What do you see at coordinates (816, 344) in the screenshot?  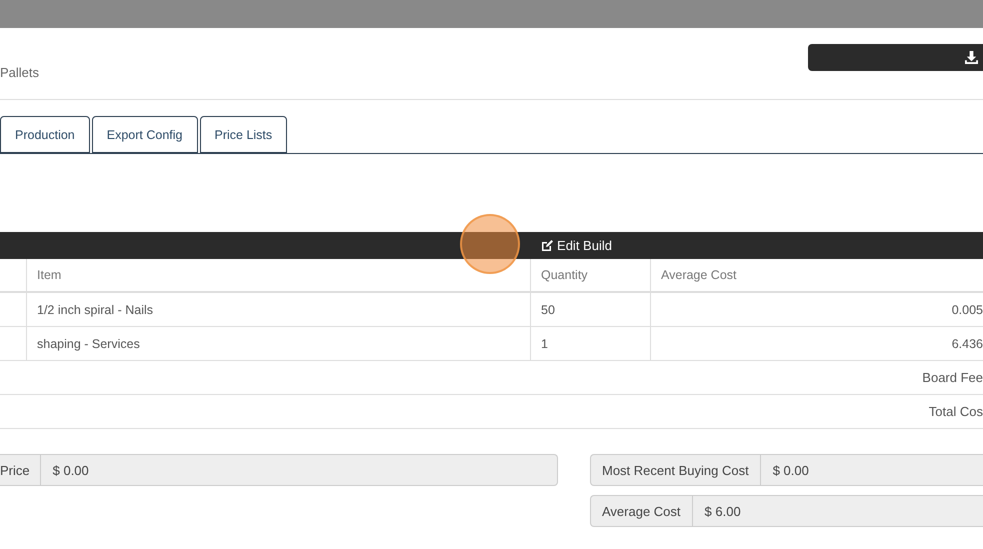 I see `table-cell: 6.436` at bounding box center [816, 344].